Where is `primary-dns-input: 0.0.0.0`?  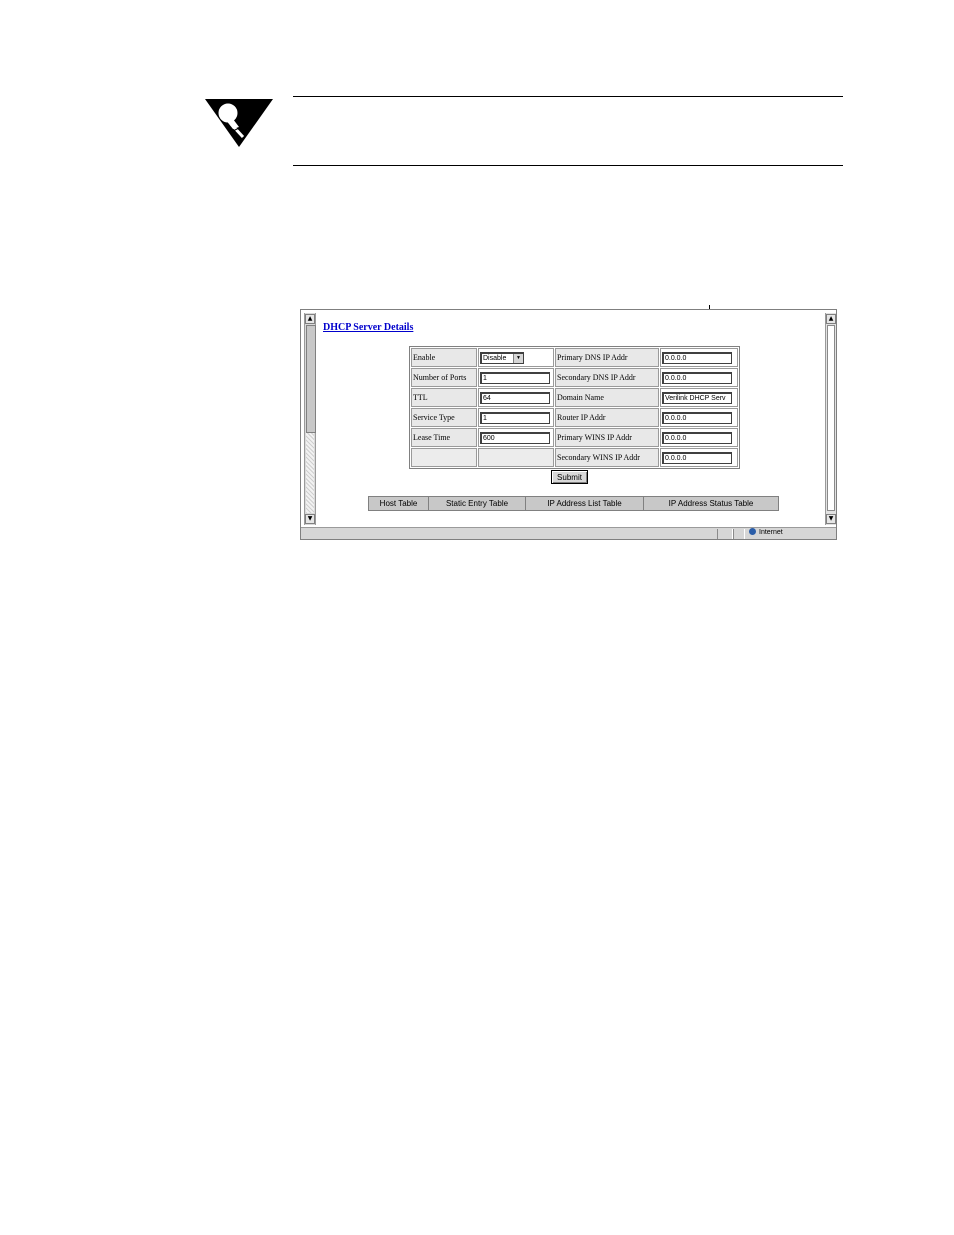
primary-dns-input: 0.0.0.0 is located at coordinates (697, 357).